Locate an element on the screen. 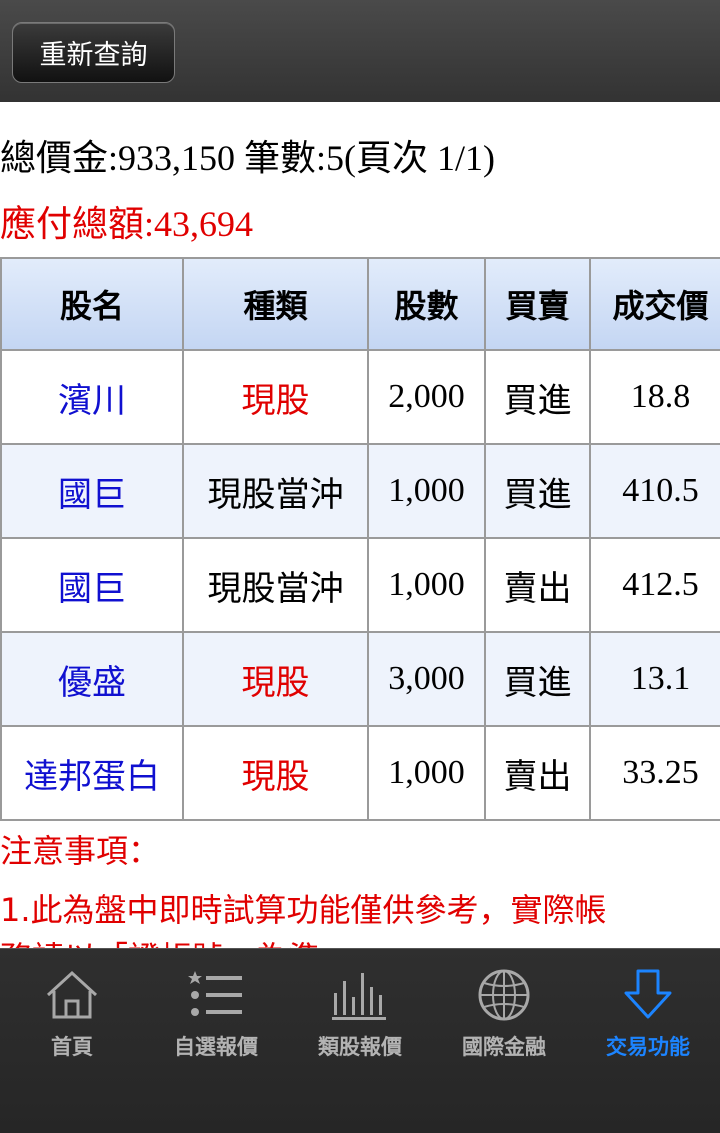  table-row: 優盛 現股 3,000 買進 13.1 is located at coordinates (360, 679).